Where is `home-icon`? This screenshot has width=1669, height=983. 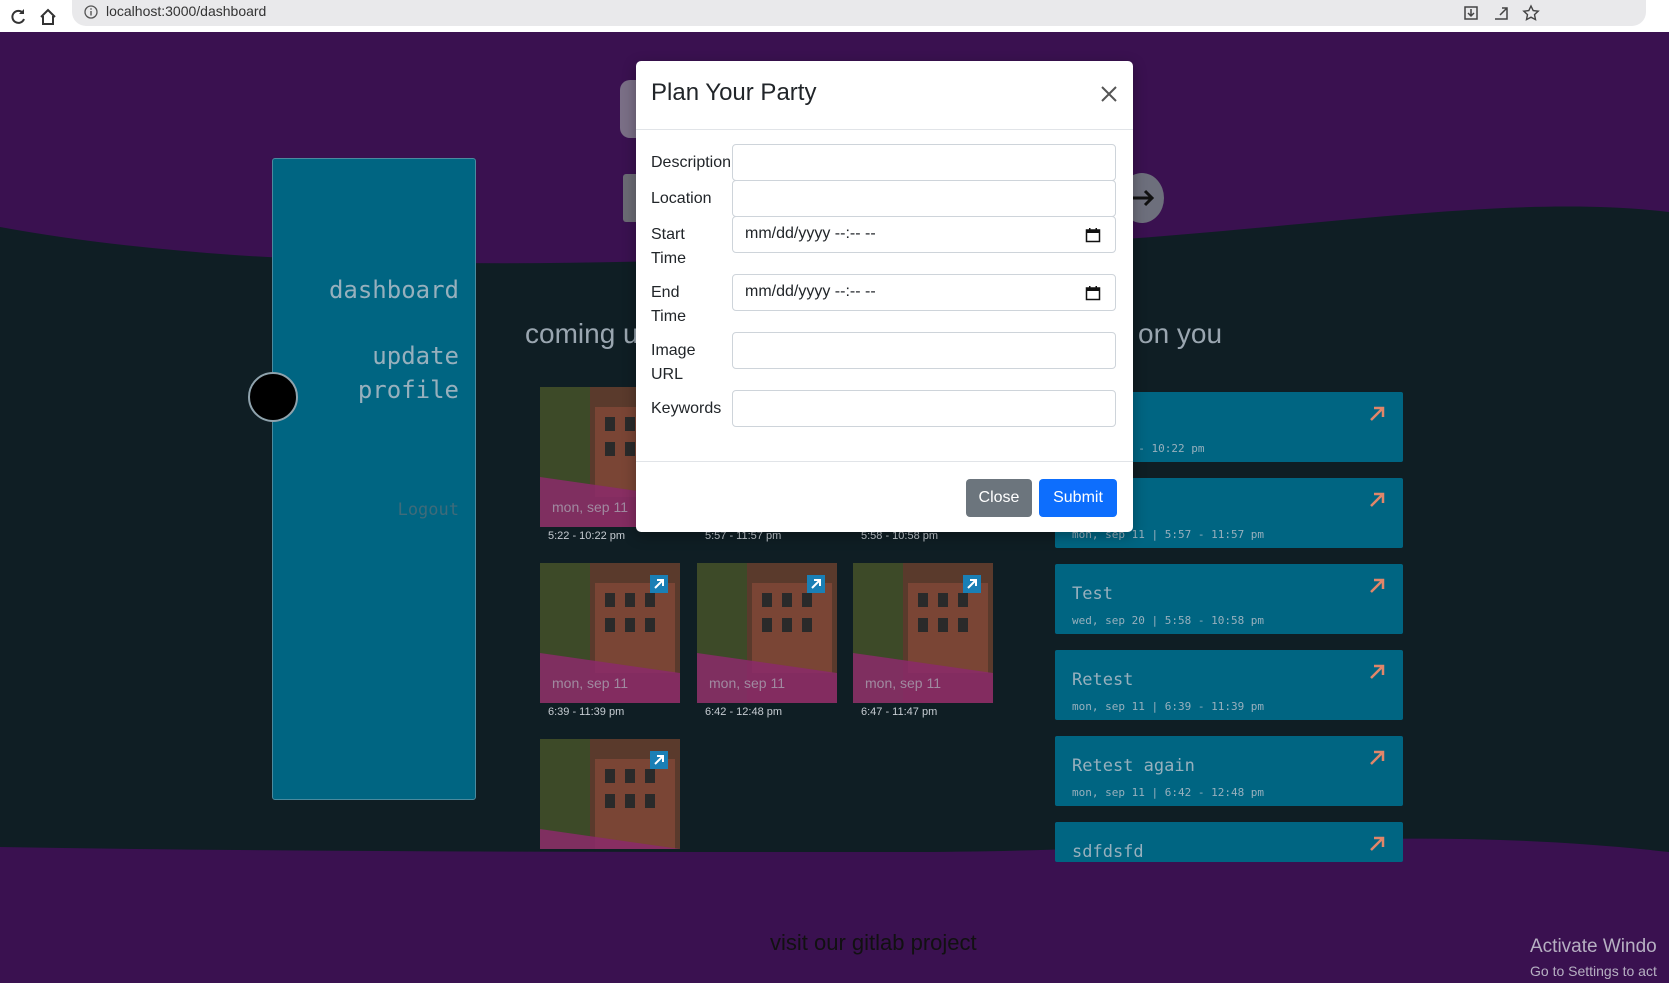
home-icon is located at coordinates (48, 17).